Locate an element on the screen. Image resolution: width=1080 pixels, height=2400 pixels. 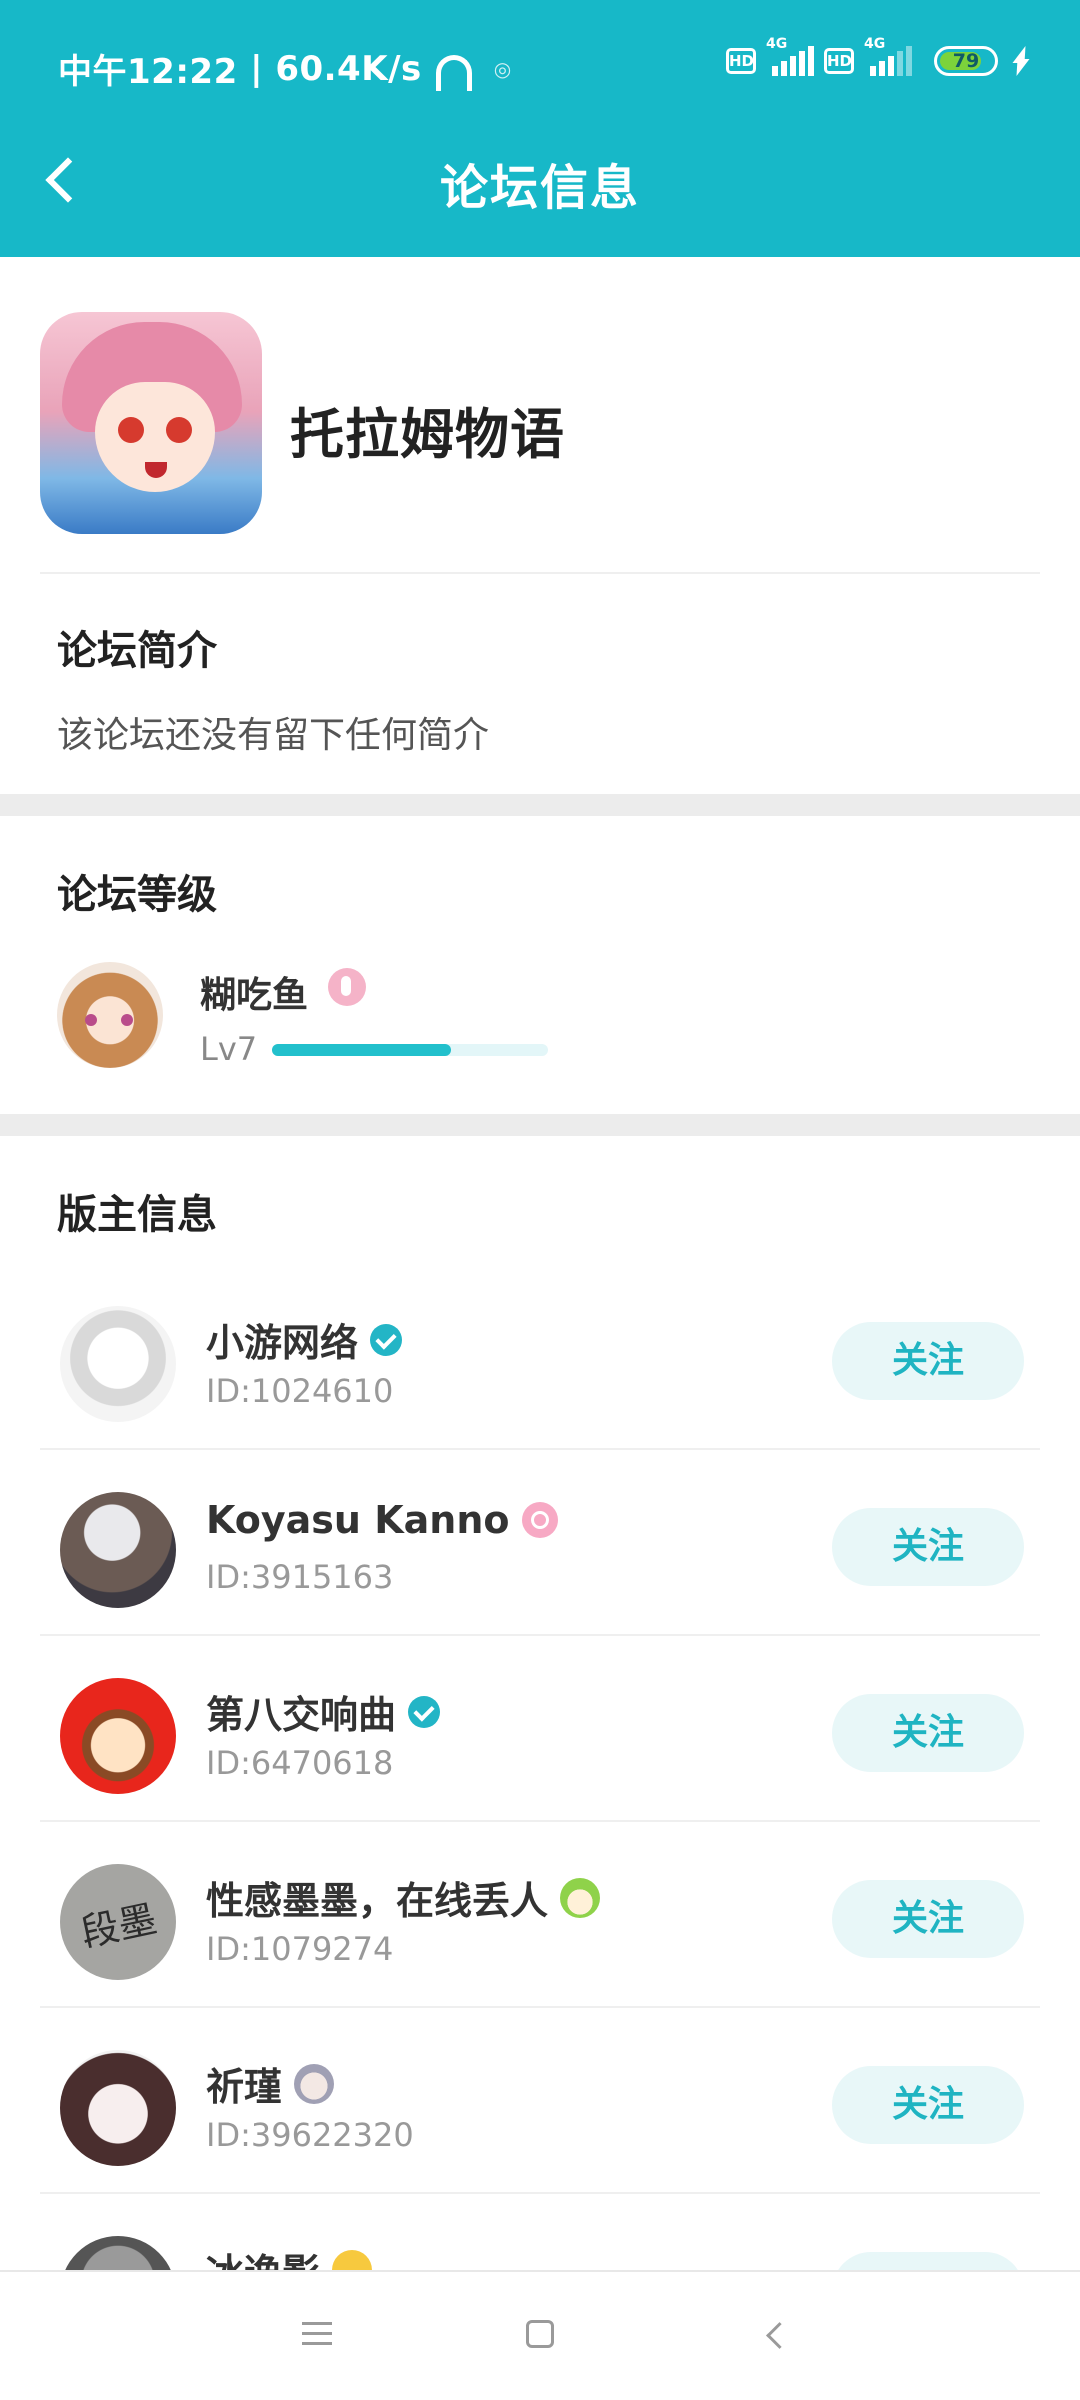
level-user-avatar is located at coordinates (110, 1015).